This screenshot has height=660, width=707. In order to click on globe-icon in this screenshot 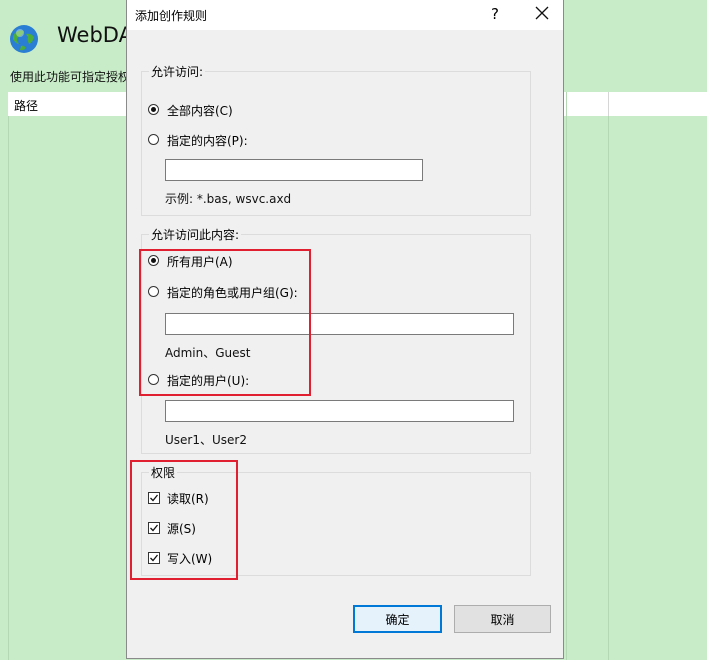, I will do `click(24, 39)`.